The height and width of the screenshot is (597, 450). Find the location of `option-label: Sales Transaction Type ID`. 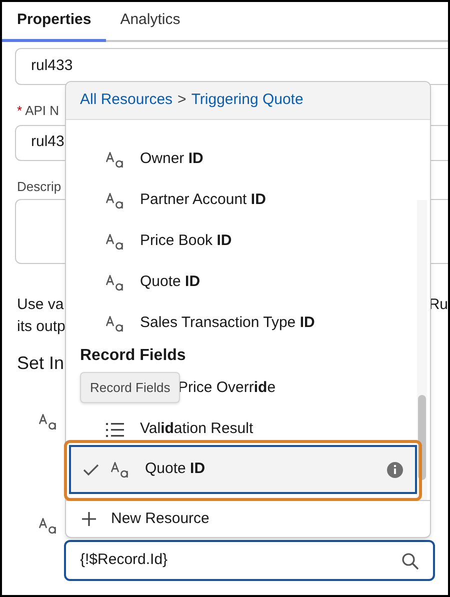

option-label: Sales Transaction Type ID is located at coordinates (227, 323).